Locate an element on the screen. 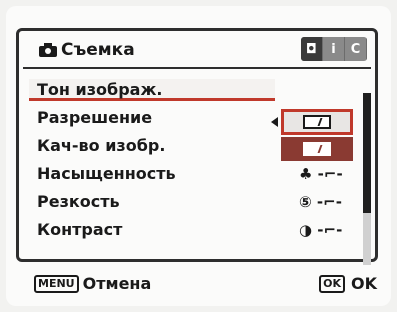 This screenshot has height=312, width=397. menu-title: Съемка is located at coordinates (87, 50).